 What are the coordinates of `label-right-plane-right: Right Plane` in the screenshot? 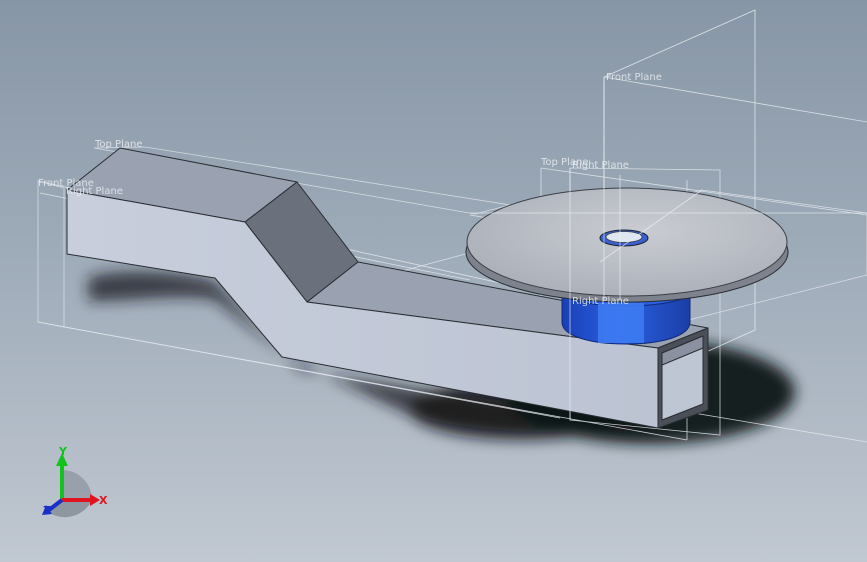 It's located at (600, 165).